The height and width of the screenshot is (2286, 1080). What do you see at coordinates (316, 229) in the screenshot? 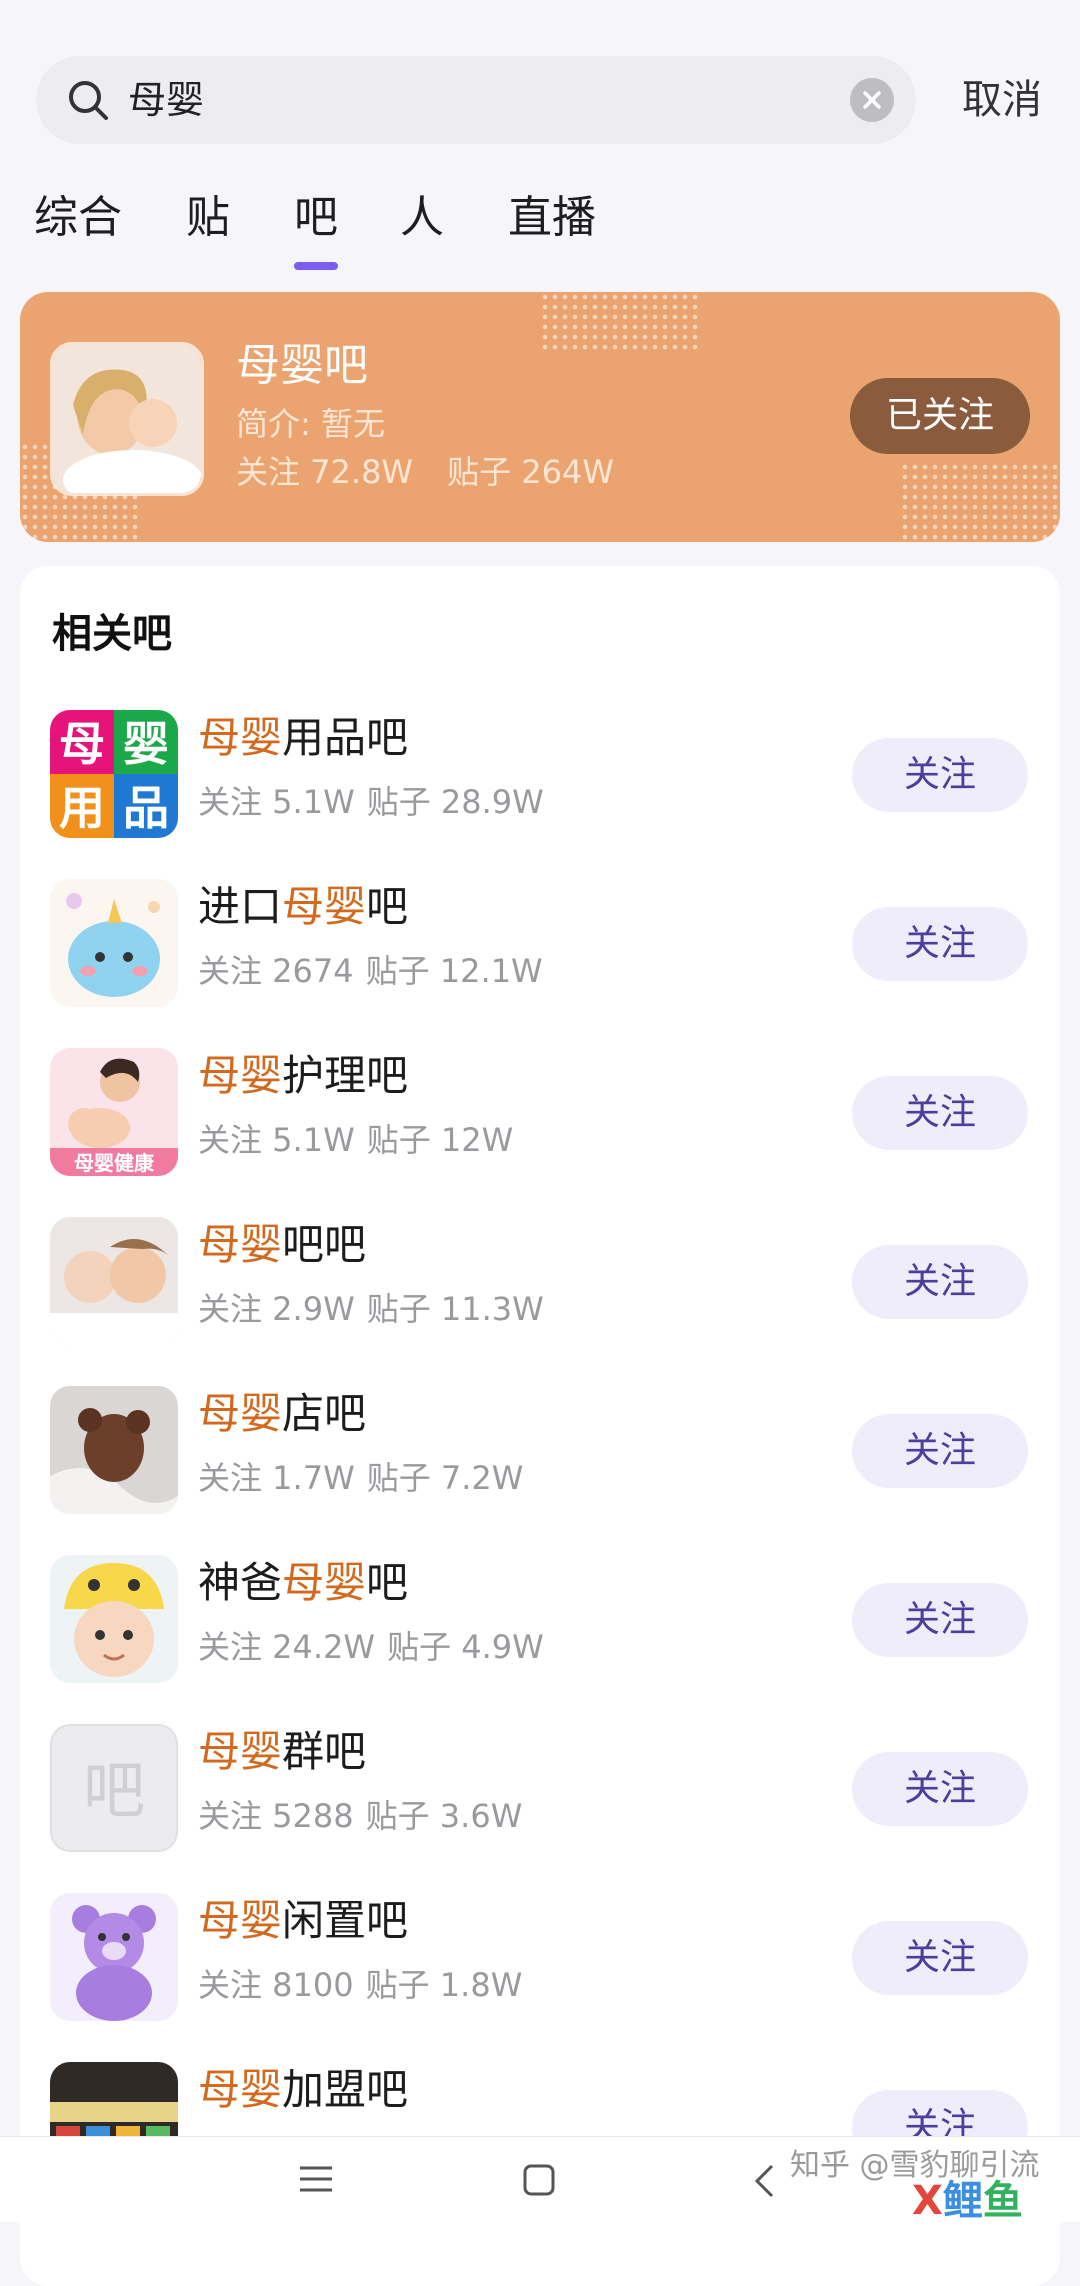
I see `tab-bars: 吧` at bounding box center [316, 229].